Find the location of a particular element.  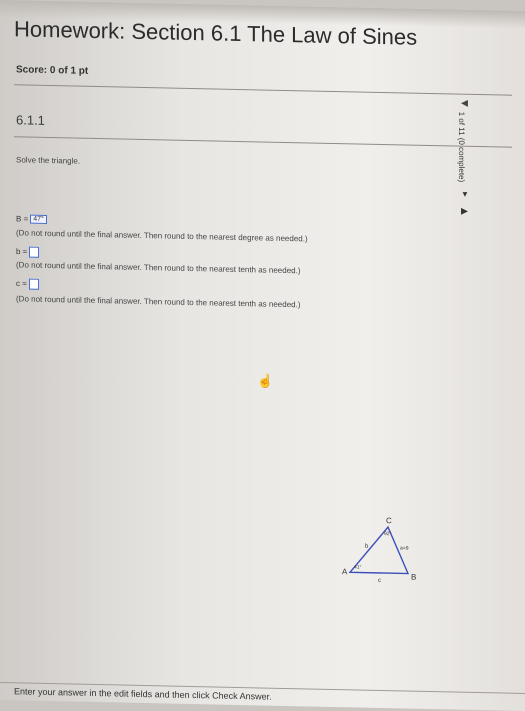

angle-C-label: 92° is located at coordinates (388, 534).